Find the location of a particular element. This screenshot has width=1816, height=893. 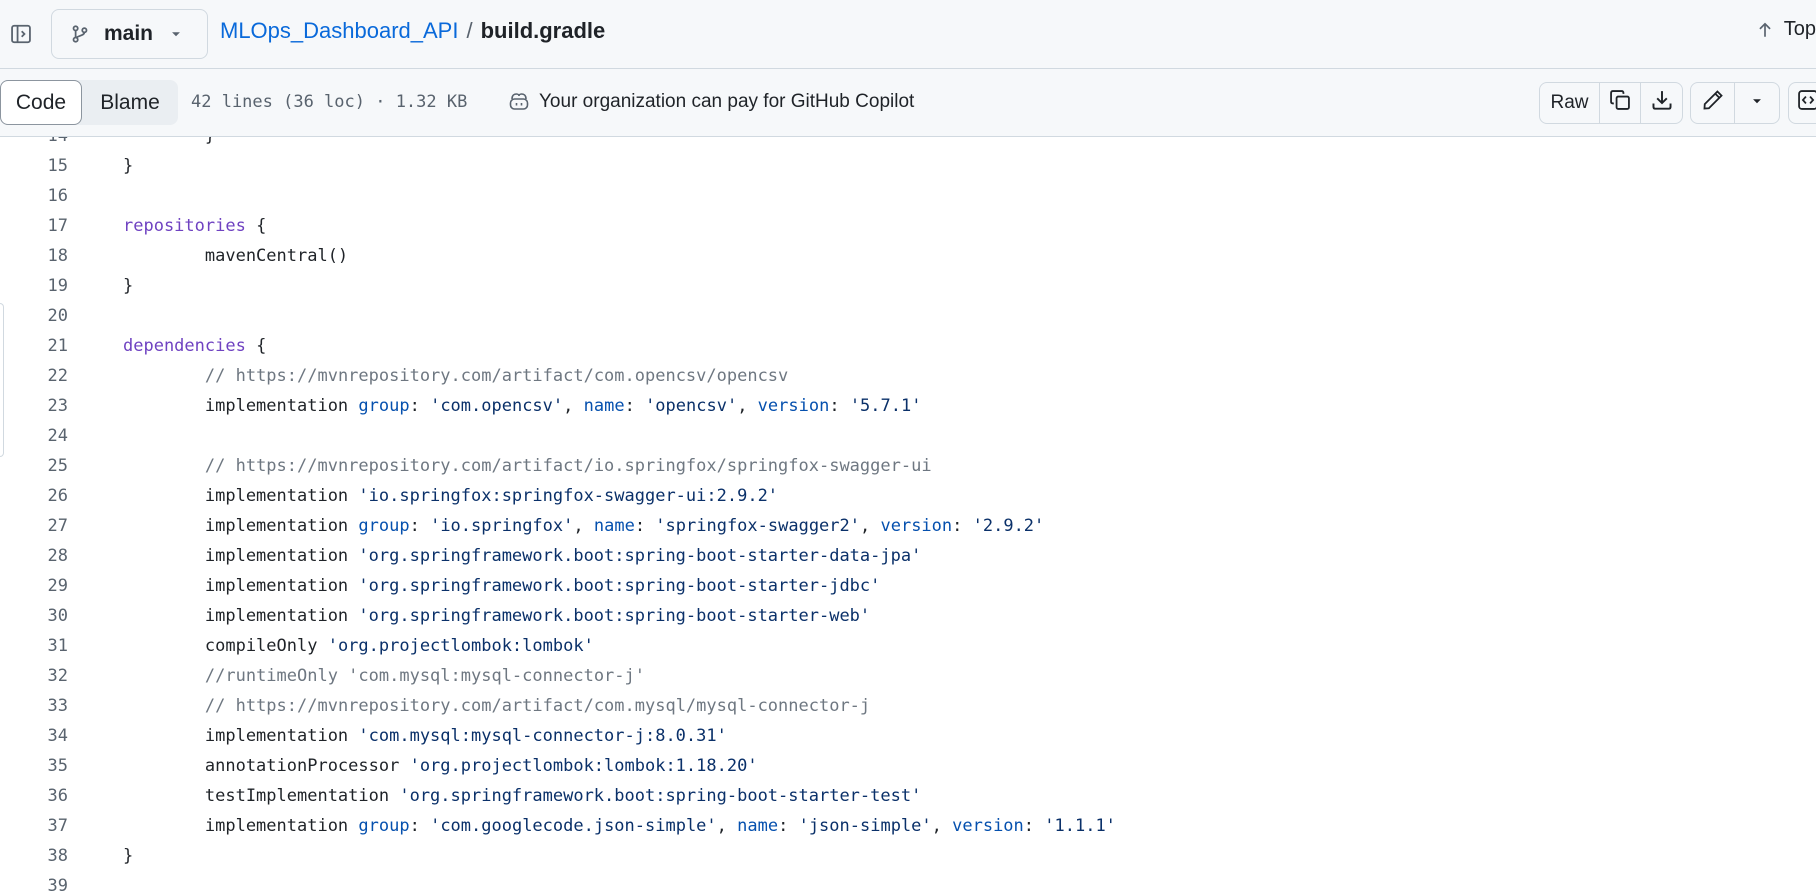

line-number: 20 is located at coordinates (34, 316).